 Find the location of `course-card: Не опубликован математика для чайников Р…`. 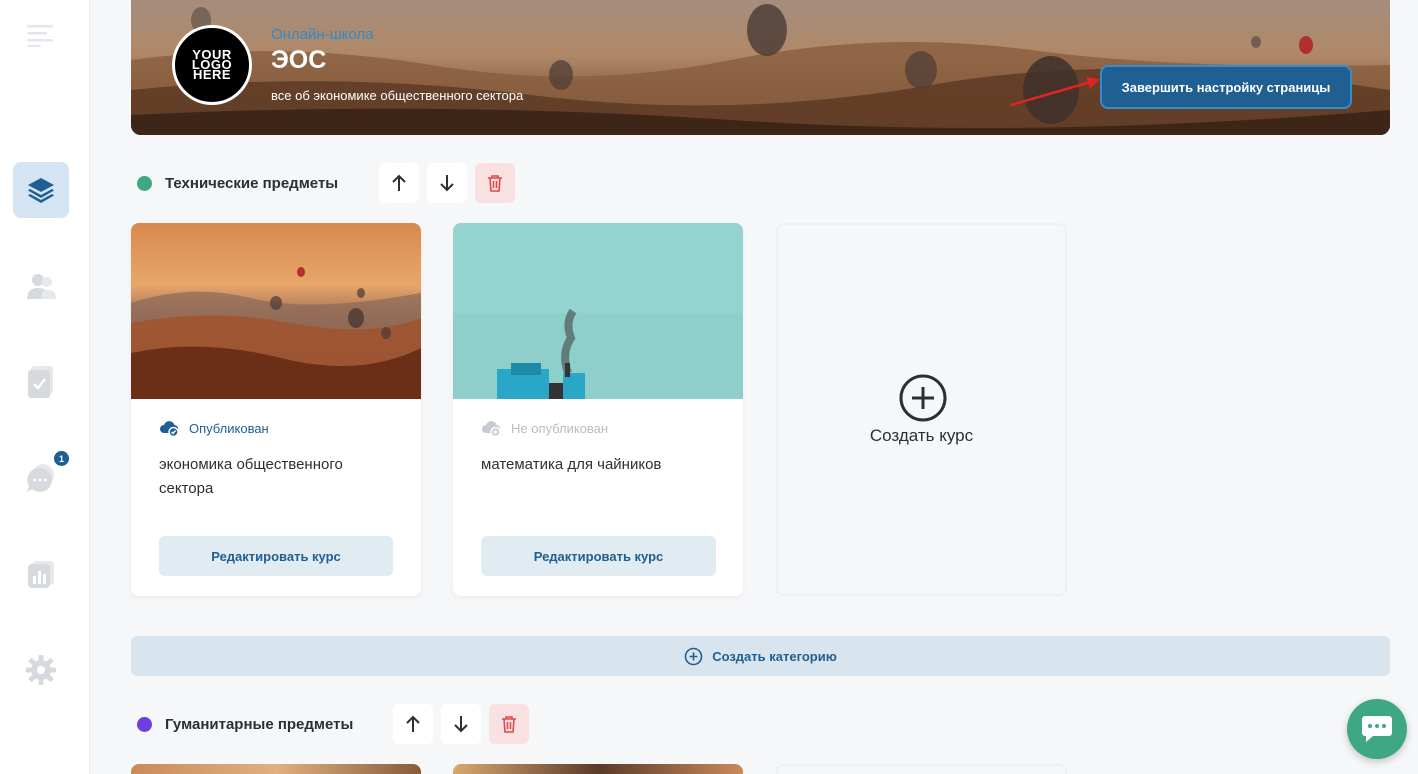

course-card: Не опубликован математика для чайников Р… is located at coordinates (598, 409).